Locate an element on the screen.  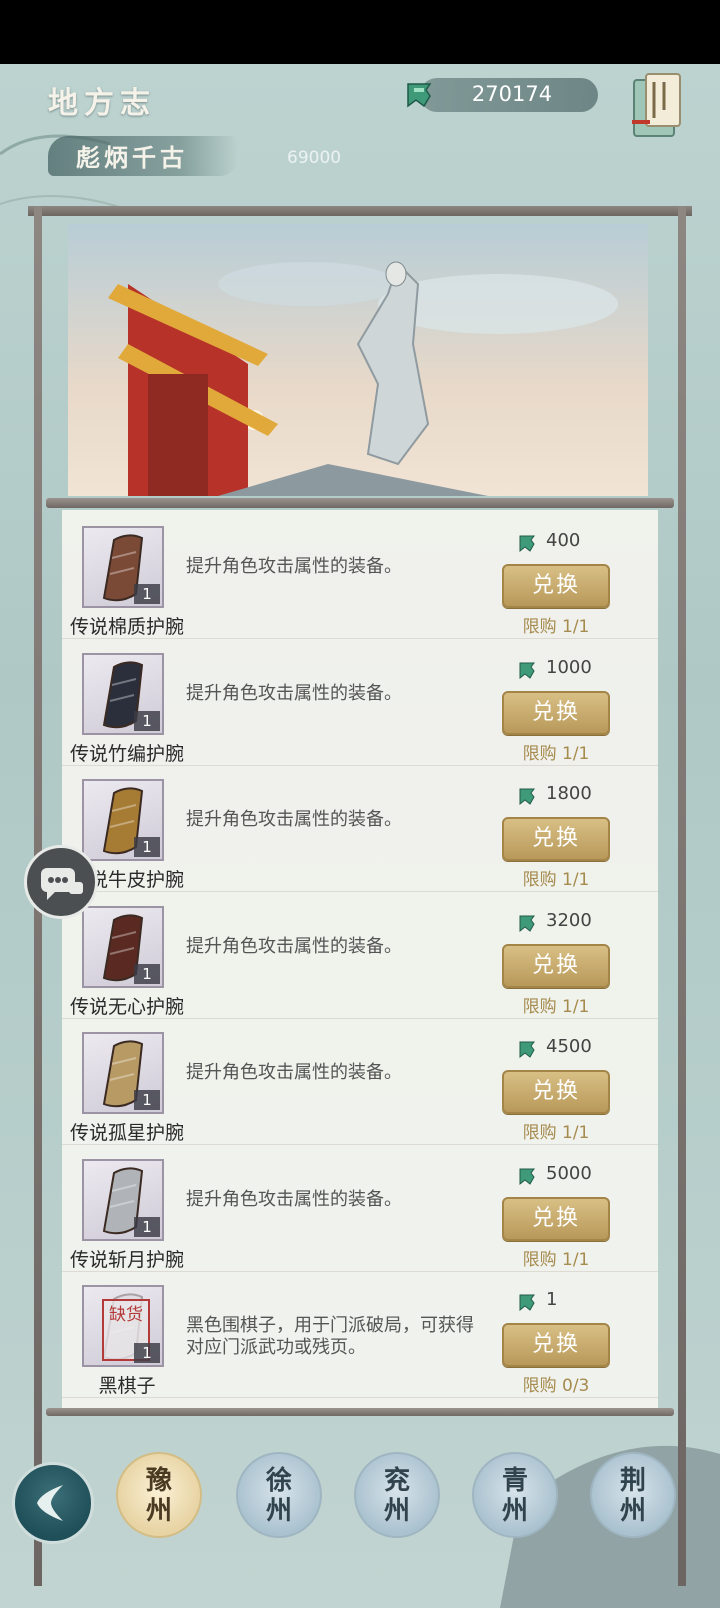
scene-painting is located at coordinates (358, 360).